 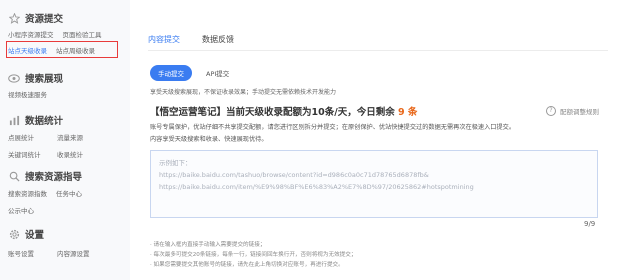 I want to click on nav-group-header: 搜索展现, so click(x=35, y=78).